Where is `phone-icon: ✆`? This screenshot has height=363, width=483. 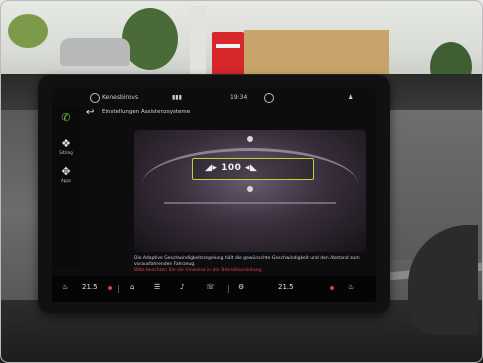 phone-icon: ✆ is located at coordinates (66, 117).